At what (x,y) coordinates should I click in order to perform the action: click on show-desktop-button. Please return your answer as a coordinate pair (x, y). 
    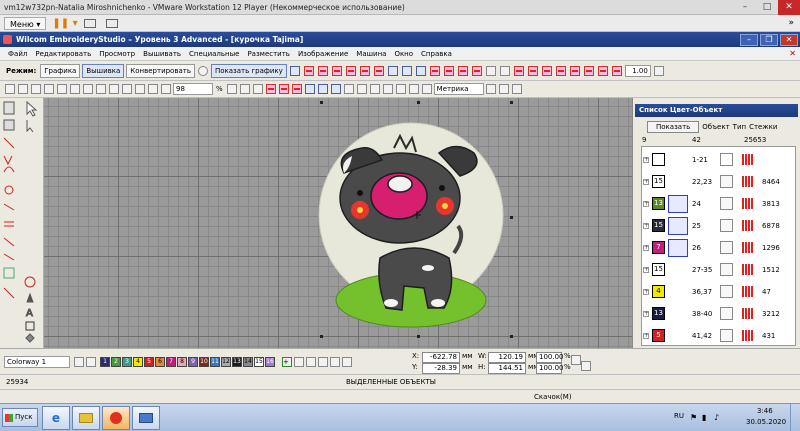
    Looking at the image, I should click on (795, 417).